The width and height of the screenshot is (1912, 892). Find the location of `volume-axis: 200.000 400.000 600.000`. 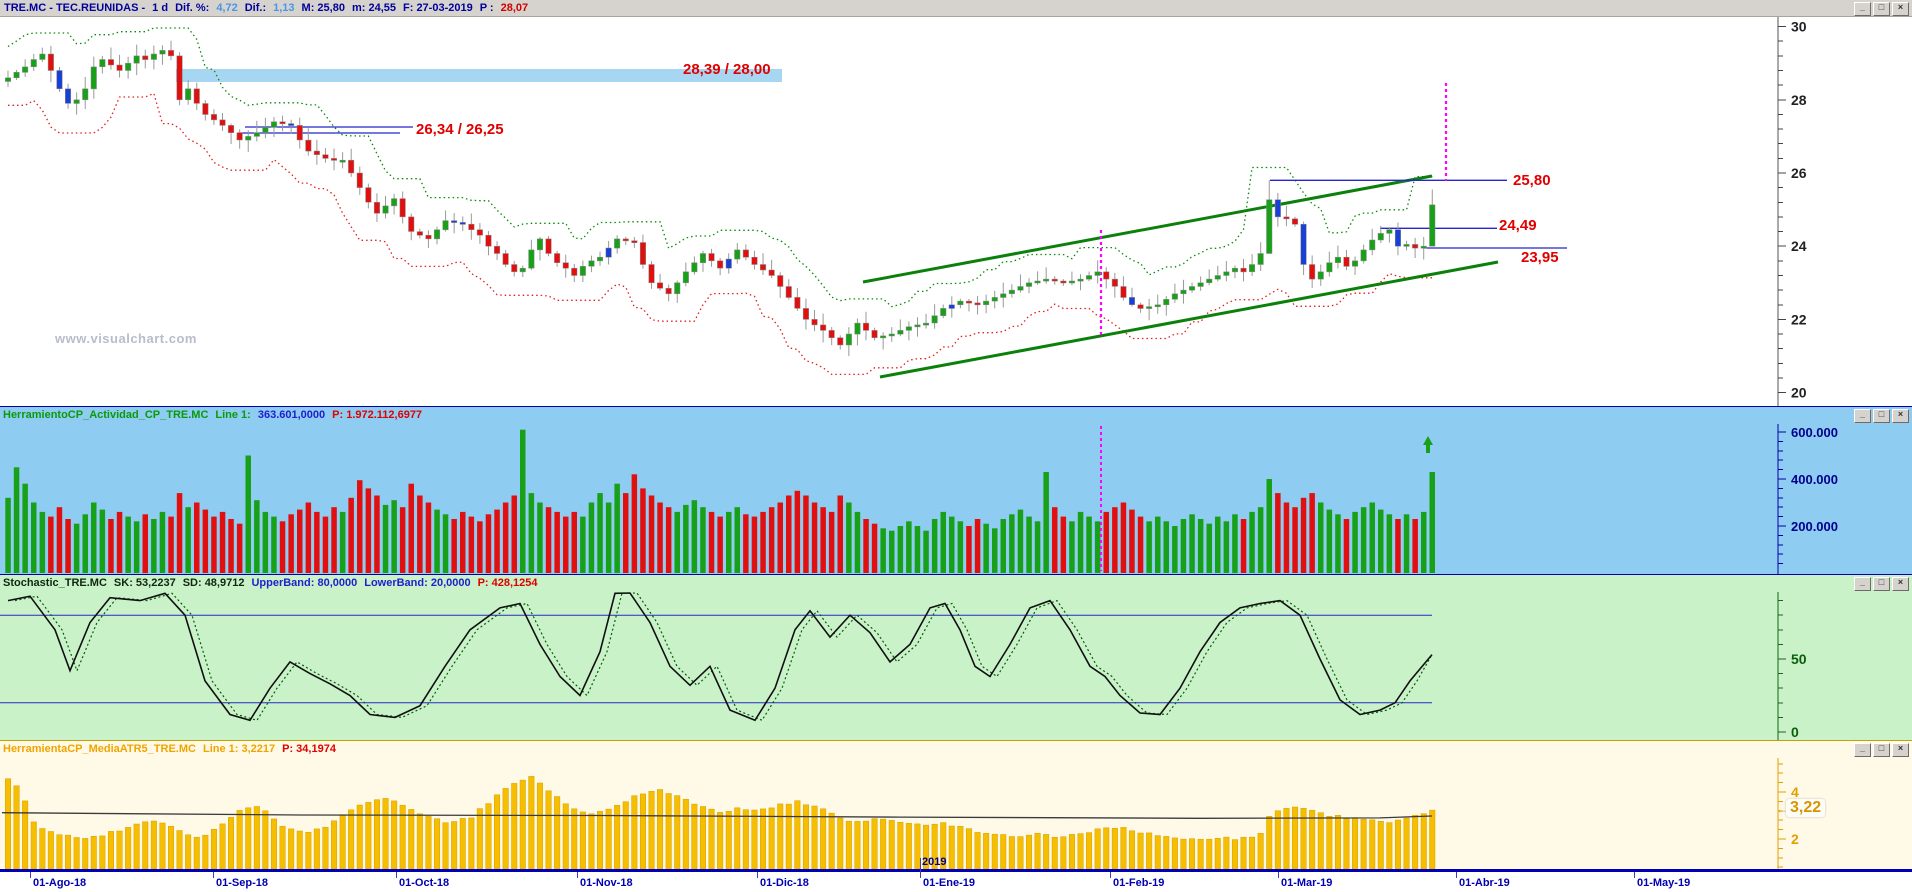

volume-axis: 200.000 400.000 600.000 is located at coordinates (1807, 499).